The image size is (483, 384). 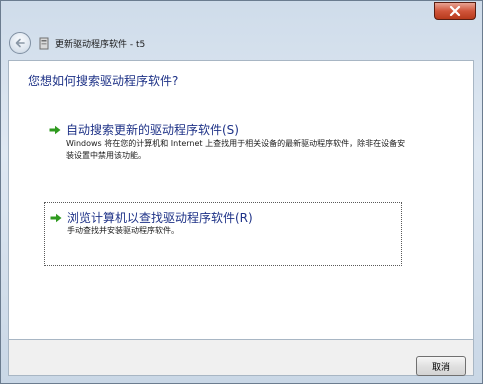 What do you see at coordinates (123, 230) in the screenshot?
I see `browse-computer-description: 手动查找并安装驱动程序软件。` at bounding box center [123, 230].